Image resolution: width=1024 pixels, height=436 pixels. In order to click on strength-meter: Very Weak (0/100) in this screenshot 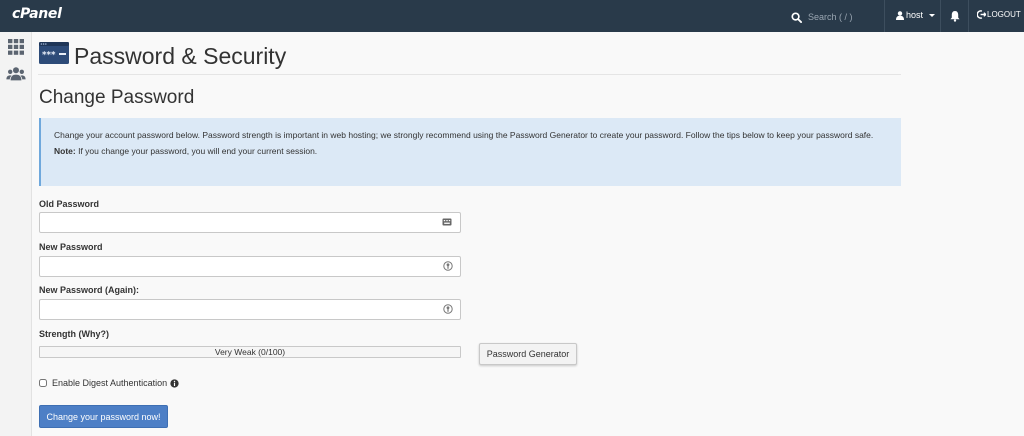, I will do `click(250, 352)`.